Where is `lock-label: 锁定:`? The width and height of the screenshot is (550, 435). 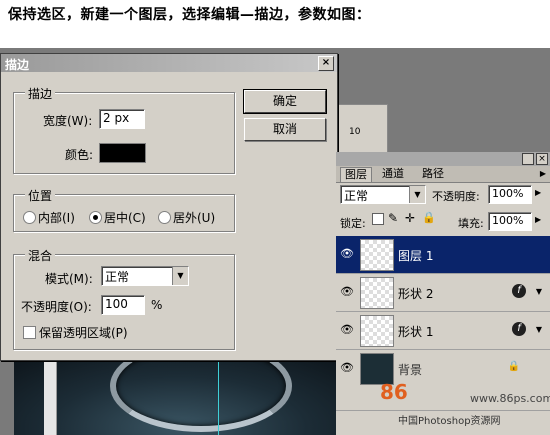
lock-label: 锁定: is located at coordinates (353, 223).